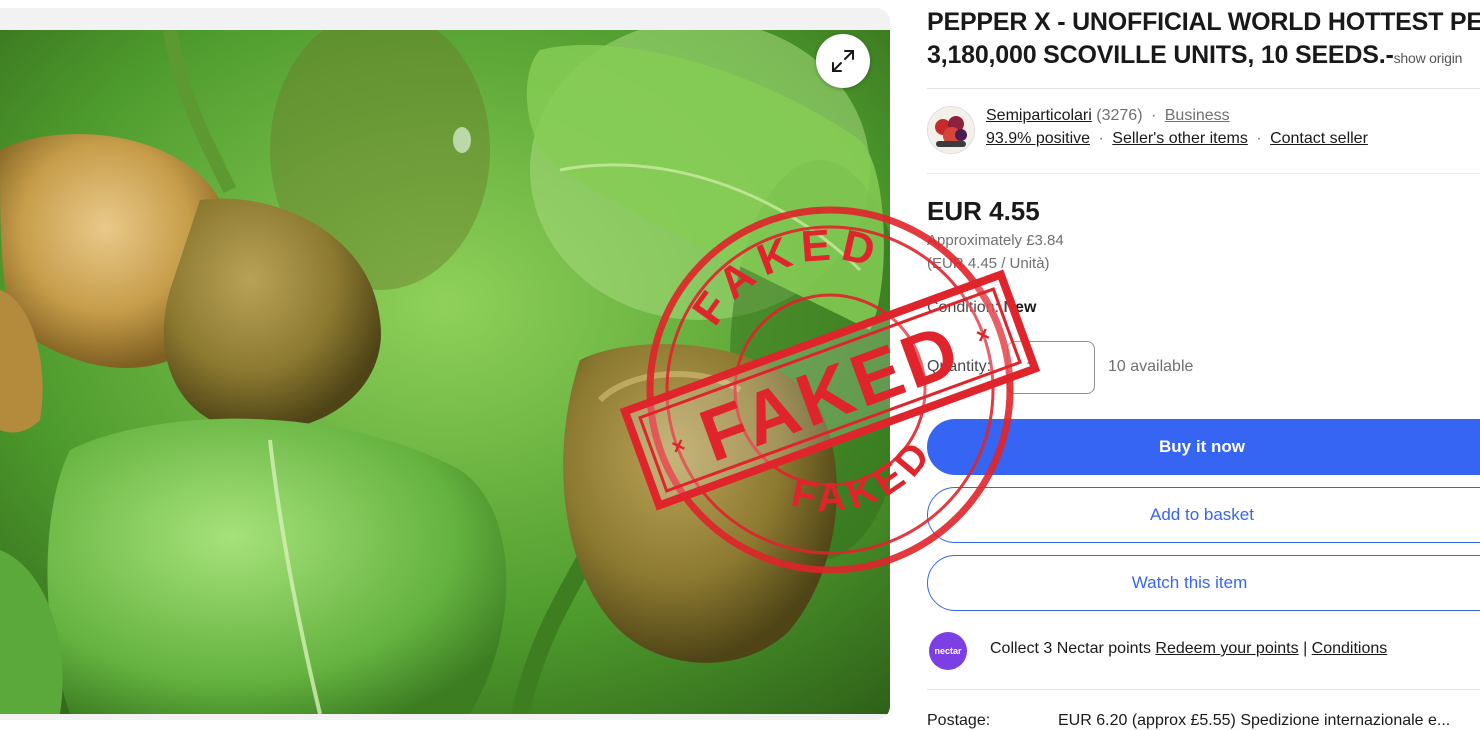 The height and width of the screenshot is (730, 1480). Describe the element at coordinates (988, 263) in the screenshot. I see `price-per-unit: (EUR 4.45 / Unità)` at that location.